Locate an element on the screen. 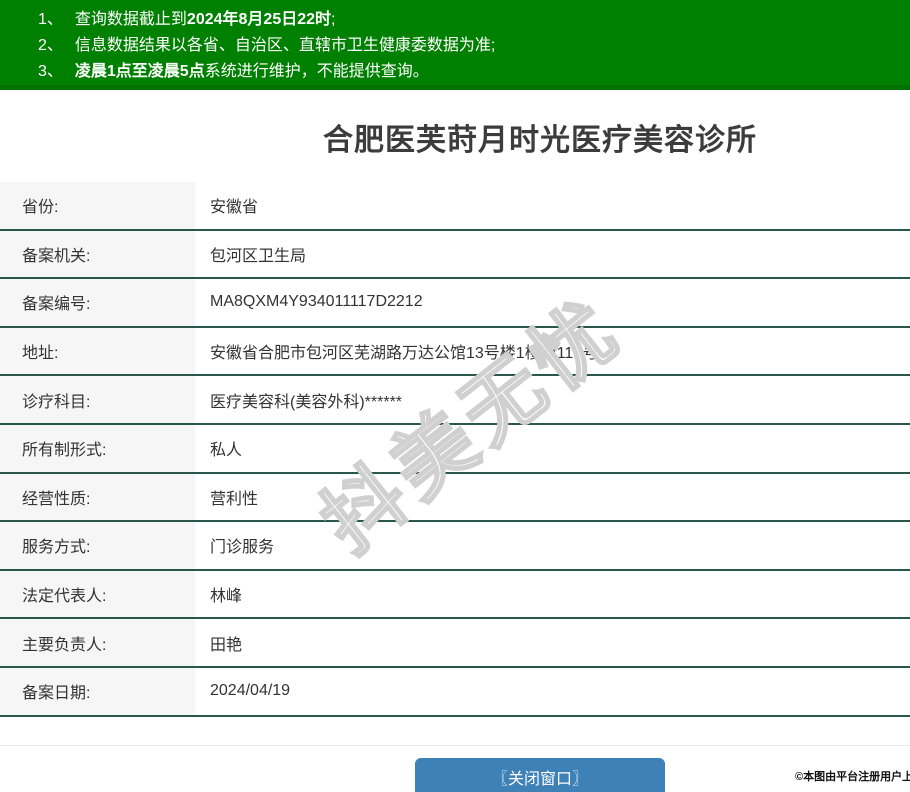  table-row: 省份: 安徽省 is located at coordinates (455, 206).